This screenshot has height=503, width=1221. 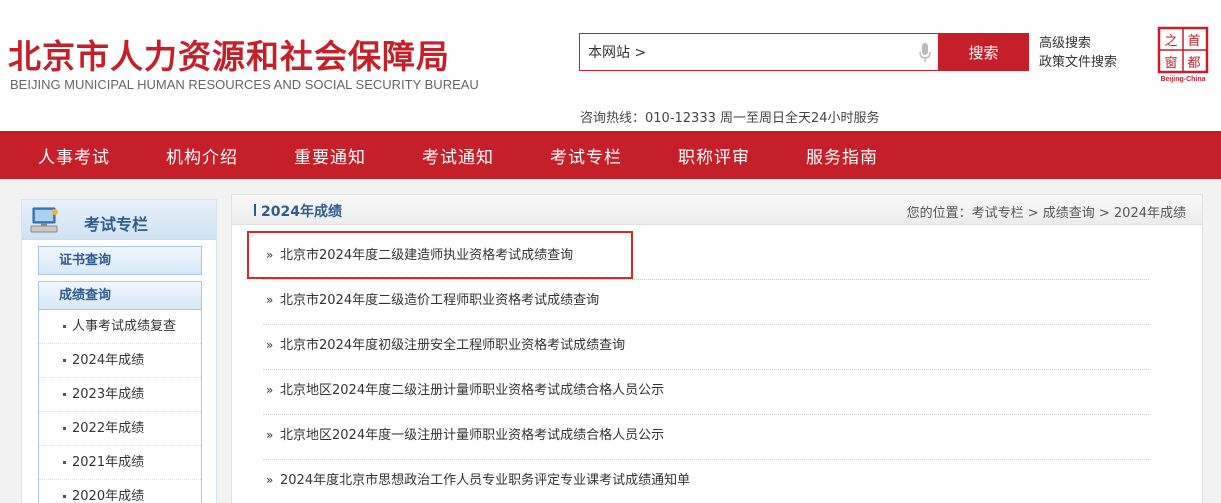 What do you see at coordinates (1078, 62) in the screenshot?
I see `policy-search-link: 政策文件搜索` at bounding box center [1078, 62].